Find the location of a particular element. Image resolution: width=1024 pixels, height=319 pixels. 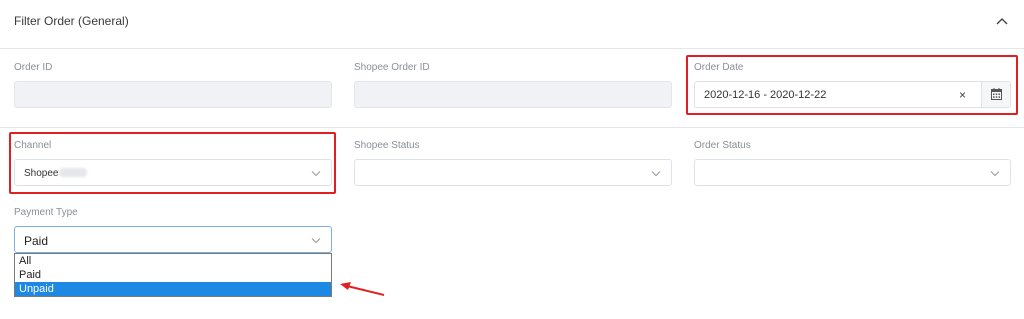

shopee-status-label: Shopee Status is located at coordinates (387, 145).